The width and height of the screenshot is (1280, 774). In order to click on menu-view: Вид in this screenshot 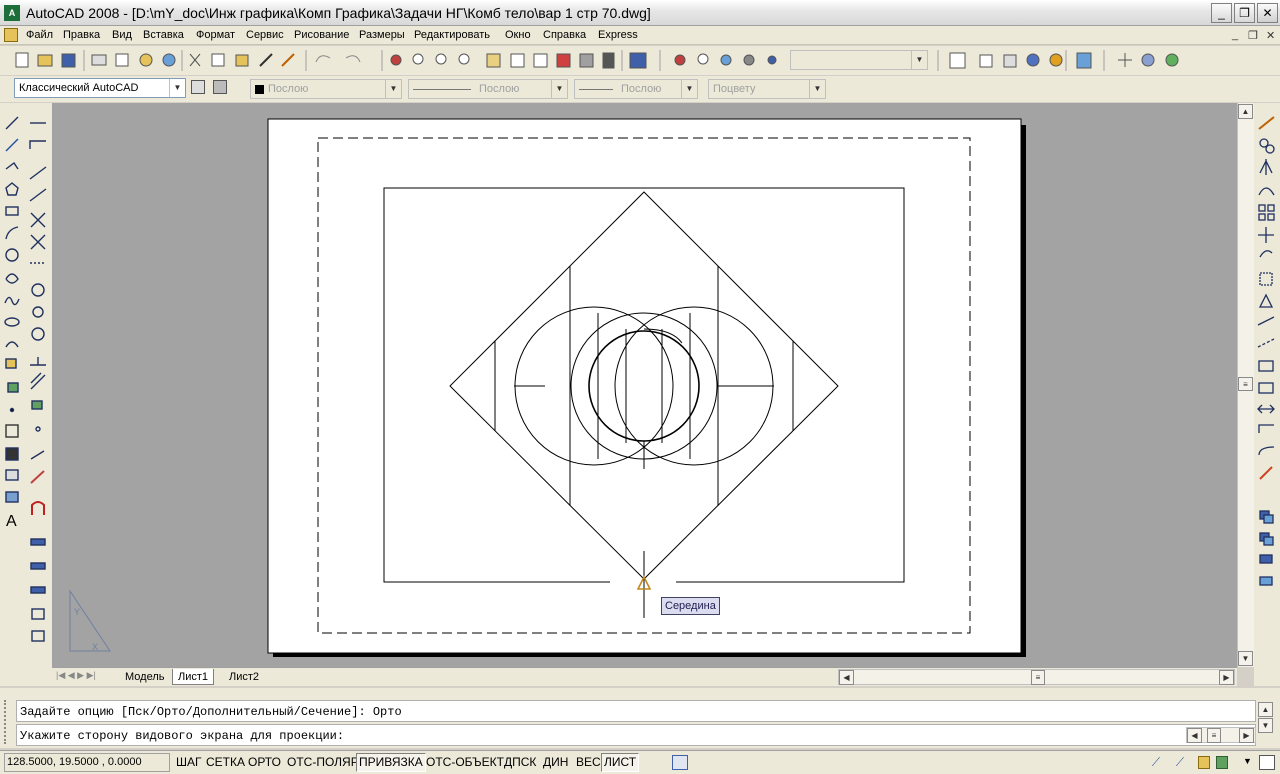, I will do `click(122, 35)`.